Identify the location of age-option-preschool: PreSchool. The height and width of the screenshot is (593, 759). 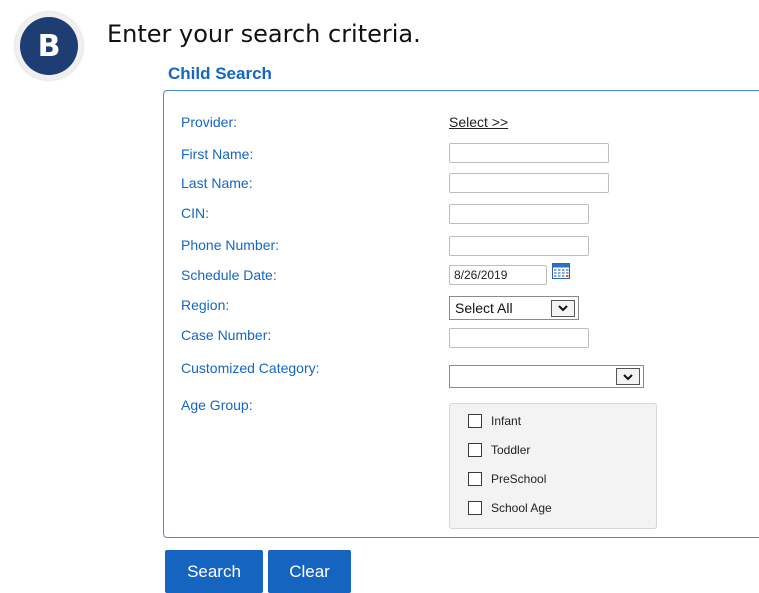
(507, 479).